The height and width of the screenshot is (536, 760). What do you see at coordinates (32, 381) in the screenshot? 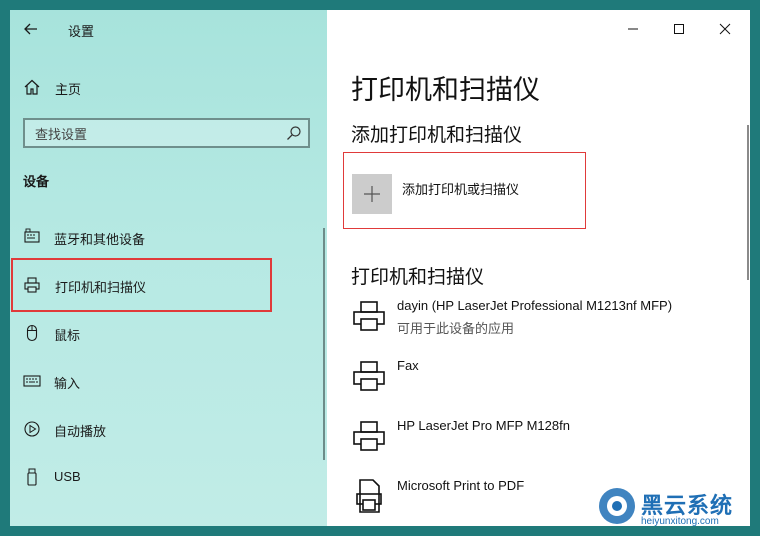
I see `keyboard-icon` at bounding box center [32, 381].